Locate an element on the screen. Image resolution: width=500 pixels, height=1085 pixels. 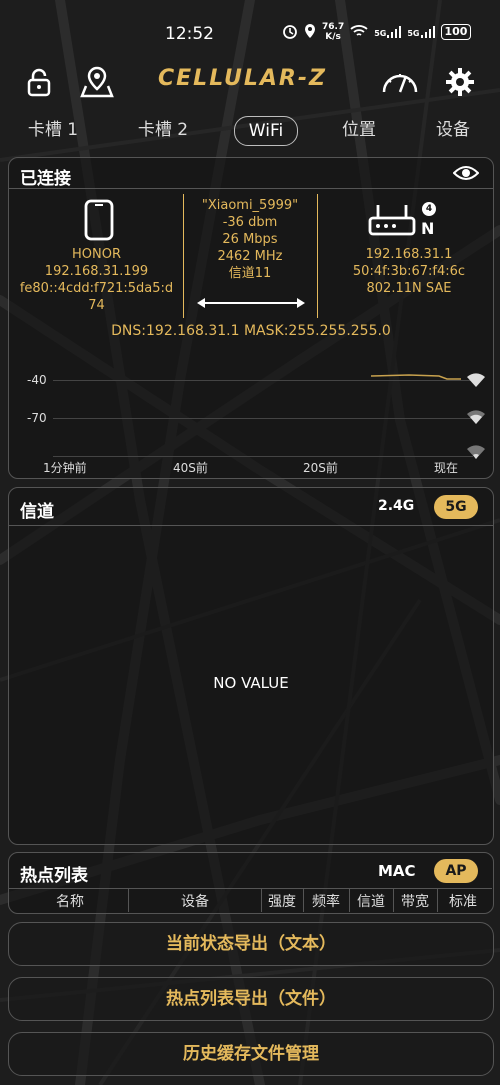
band-5g-toggle: 5G is located at coordinates (456, 507).